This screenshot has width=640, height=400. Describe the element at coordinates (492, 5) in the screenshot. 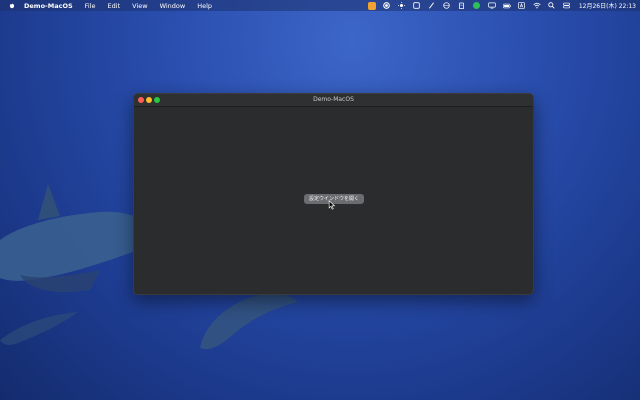

I see `display-icon` at that location.